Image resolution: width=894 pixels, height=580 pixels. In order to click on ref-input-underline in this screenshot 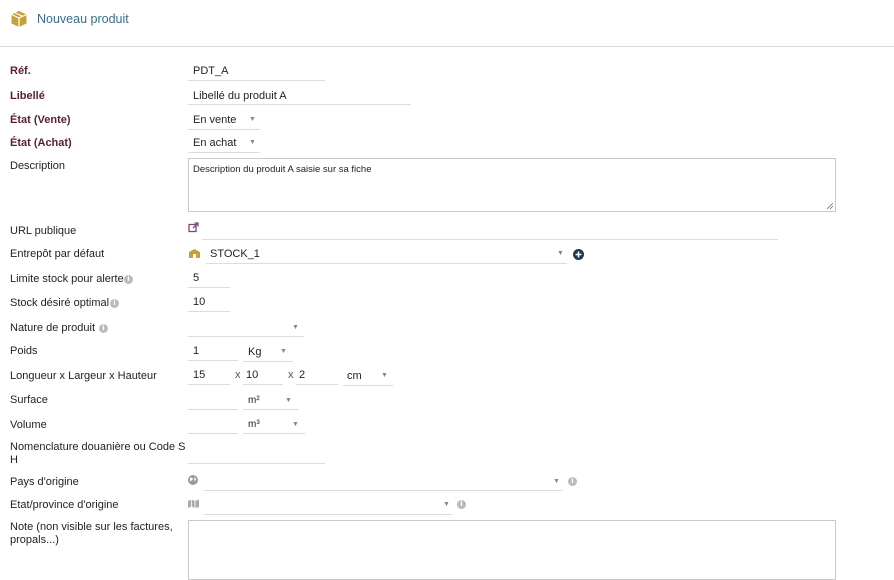, I will do `click(256, 80)`.